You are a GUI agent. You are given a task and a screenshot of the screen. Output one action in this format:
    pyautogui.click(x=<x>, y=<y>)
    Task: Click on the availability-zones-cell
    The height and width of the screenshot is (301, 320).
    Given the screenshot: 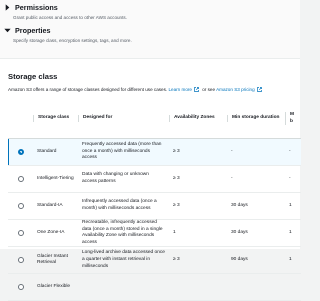 What is the action you would take?
    pyautogui.click(x=198, y=287)
    